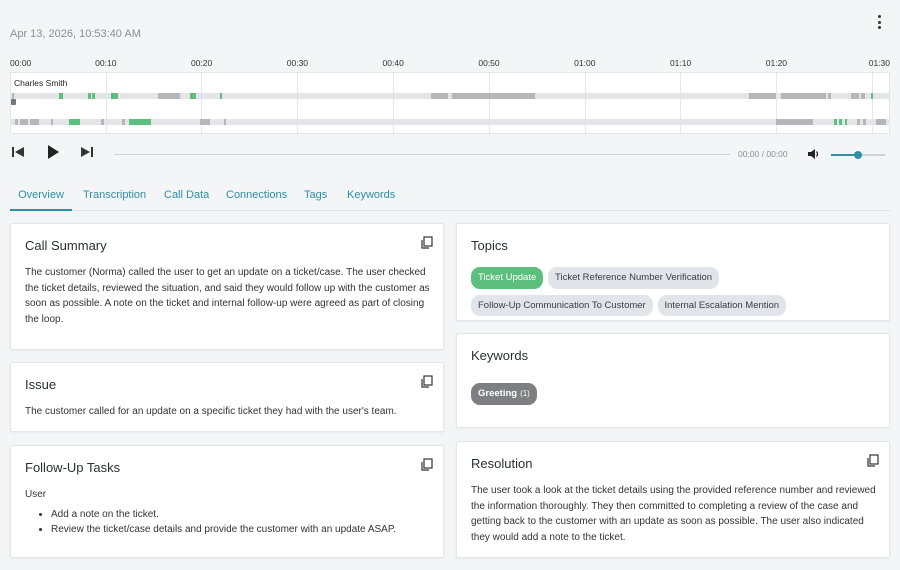 The width and height of the screenshot is (900, 570). I want to click on audio-player: 00:00 / 00:00, so click(450, 154).